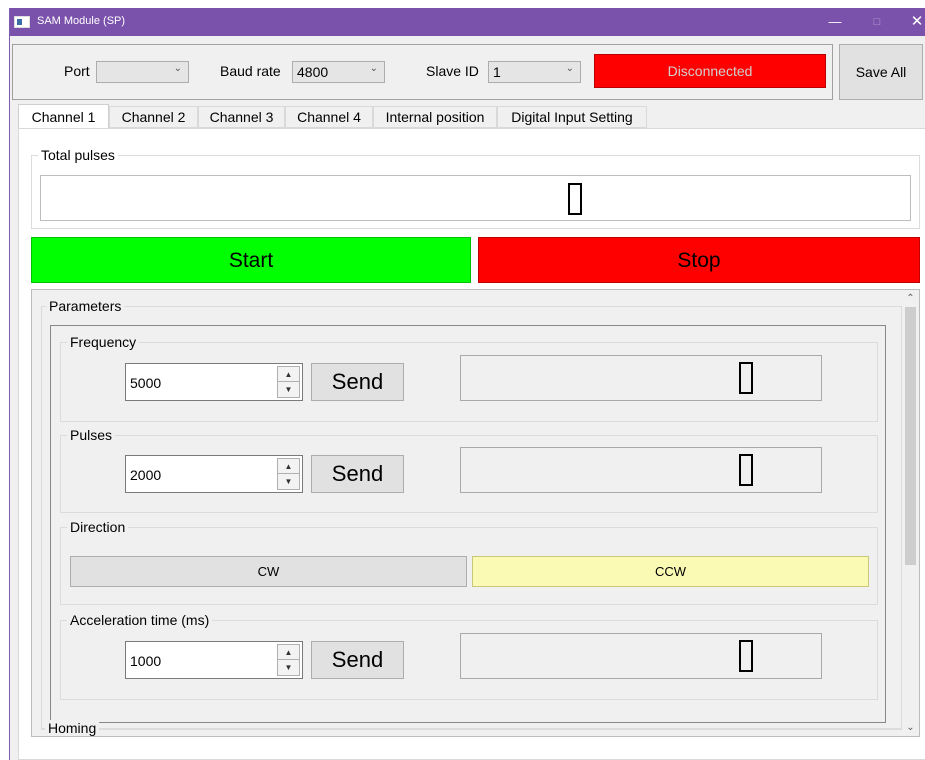 This screenshot has width=925, height=760. What do you see at coordinates (91, 435) in the screenshot?
I see `pulses-label: Pulses` at bounding box center [91, 435].